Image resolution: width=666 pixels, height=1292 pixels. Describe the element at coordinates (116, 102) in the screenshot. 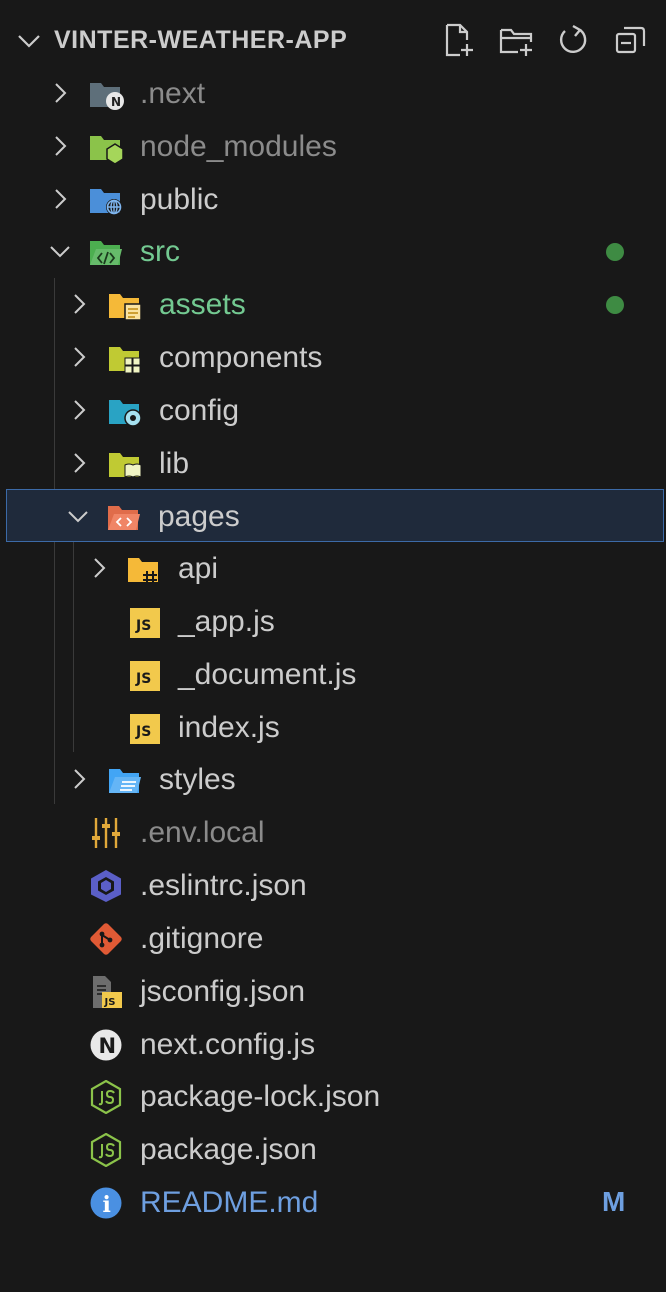

I see `svg-text: N` at that location.